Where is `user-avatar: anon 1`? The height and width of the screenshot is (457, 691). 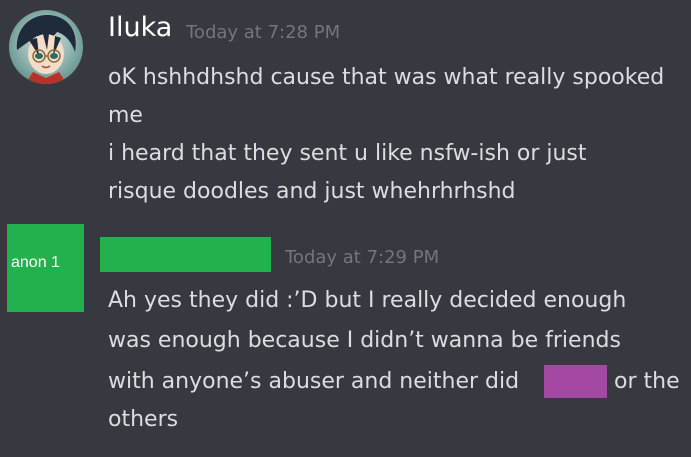 user-avatar: anon 1 is located at coordinates (45, 268).